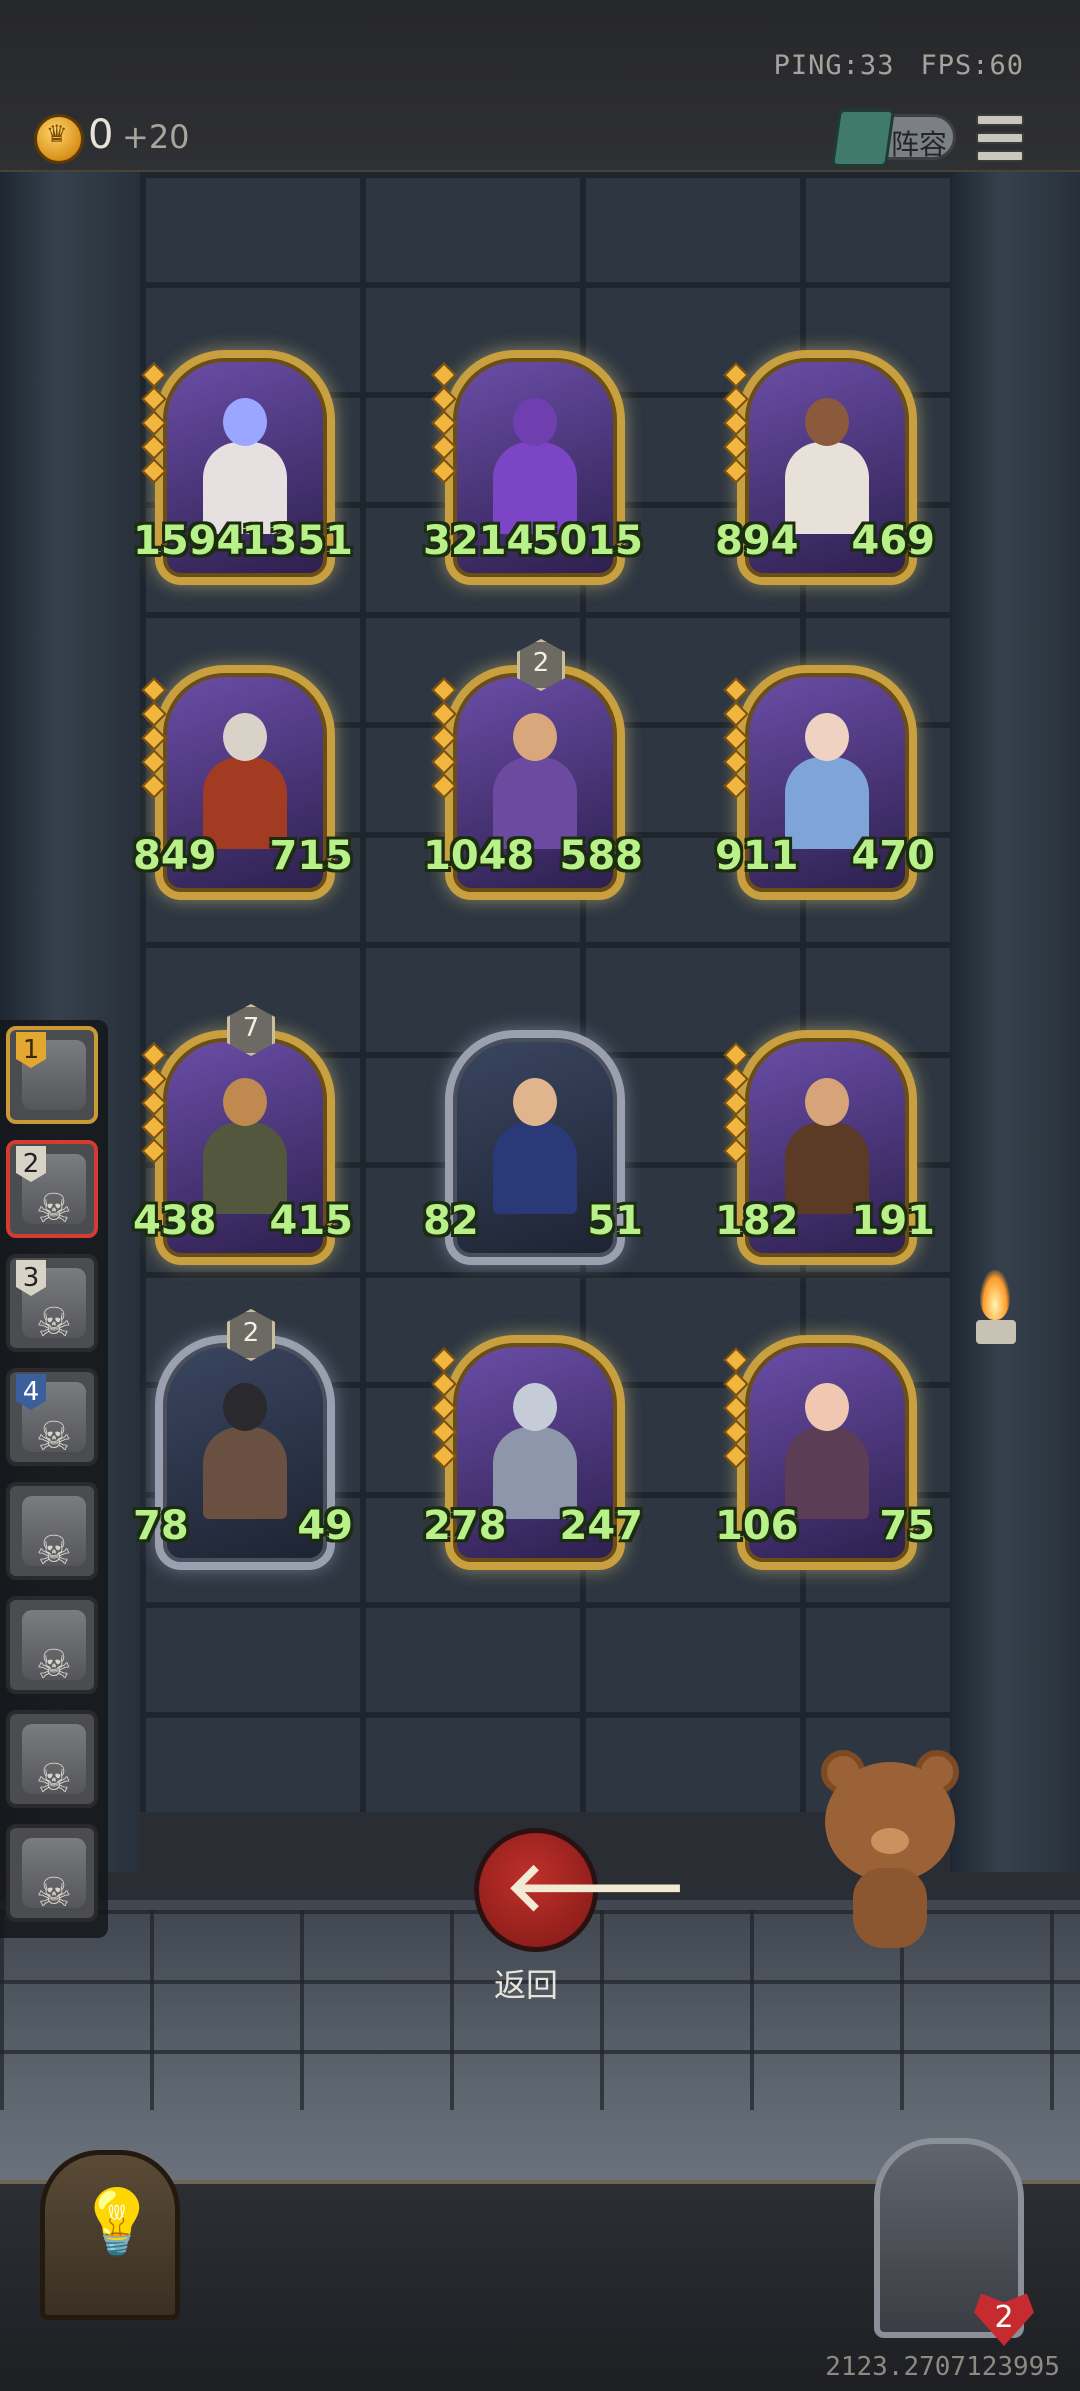  Describe the element at coordinates (526, 1985) in the screenshot. I see `back-label: 返回` at that location.